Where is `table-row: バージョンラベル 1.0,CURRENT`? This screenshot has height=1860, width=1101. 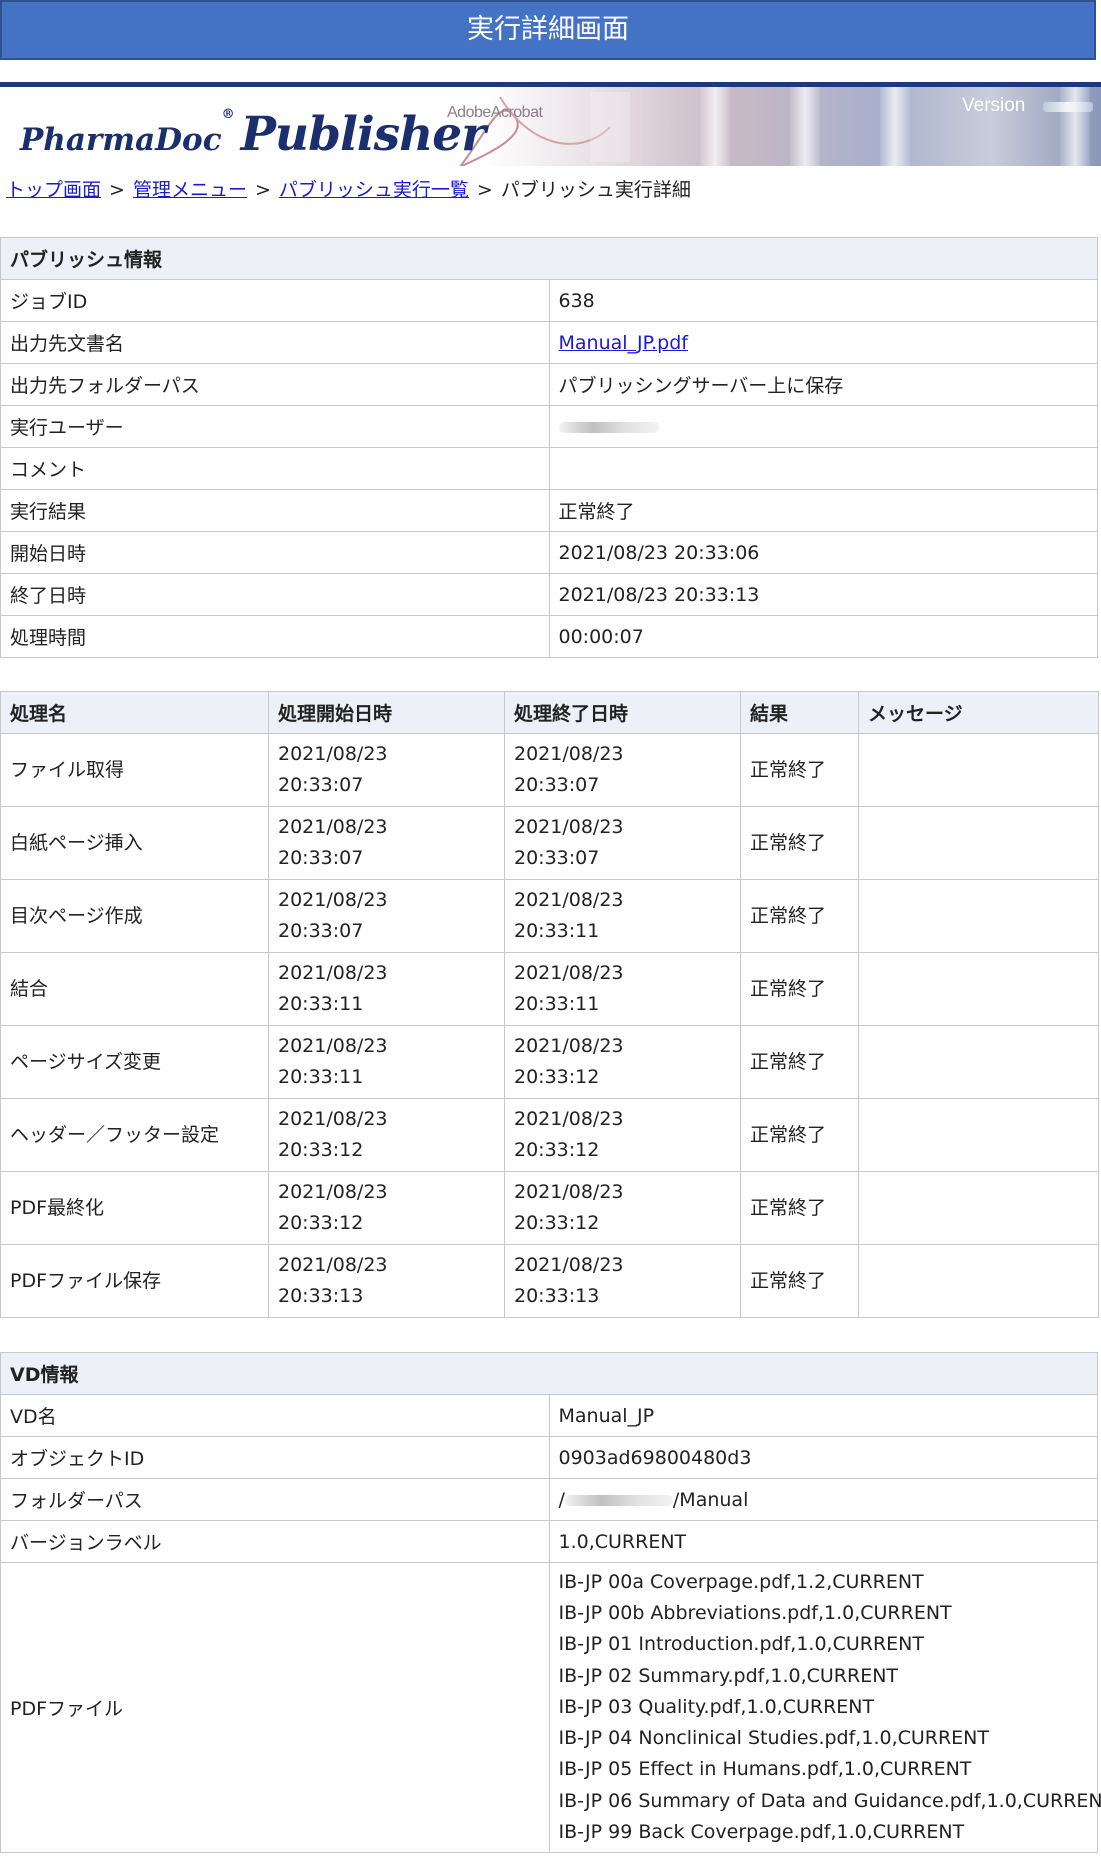
table-row: バージョンラベル 1.0,CURRENT is located at coordinates (549, 1541).